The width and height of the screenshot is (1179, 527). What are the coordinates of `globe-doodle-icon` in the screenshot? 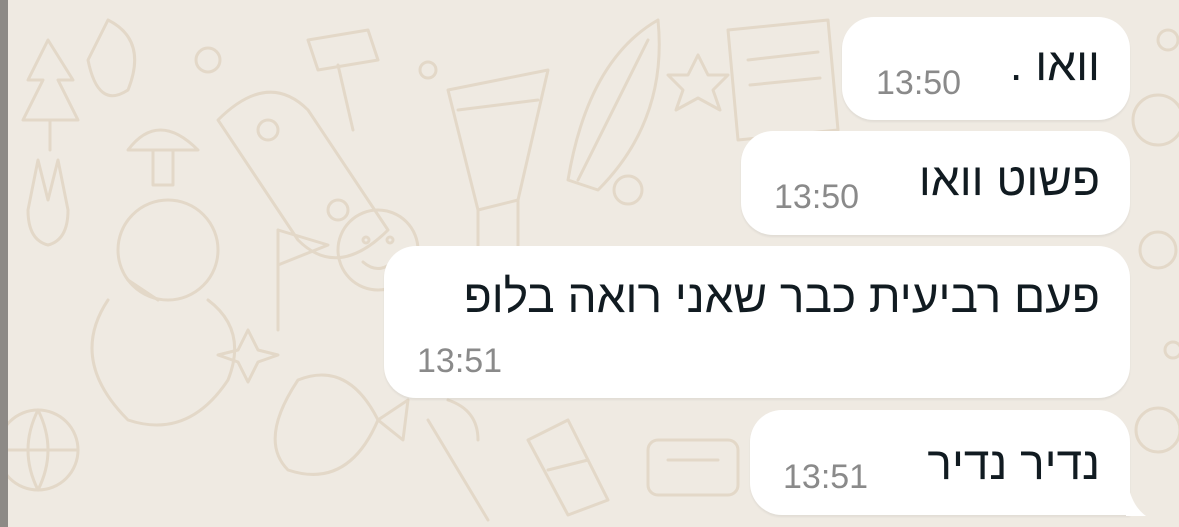 It's located at (40, 450).